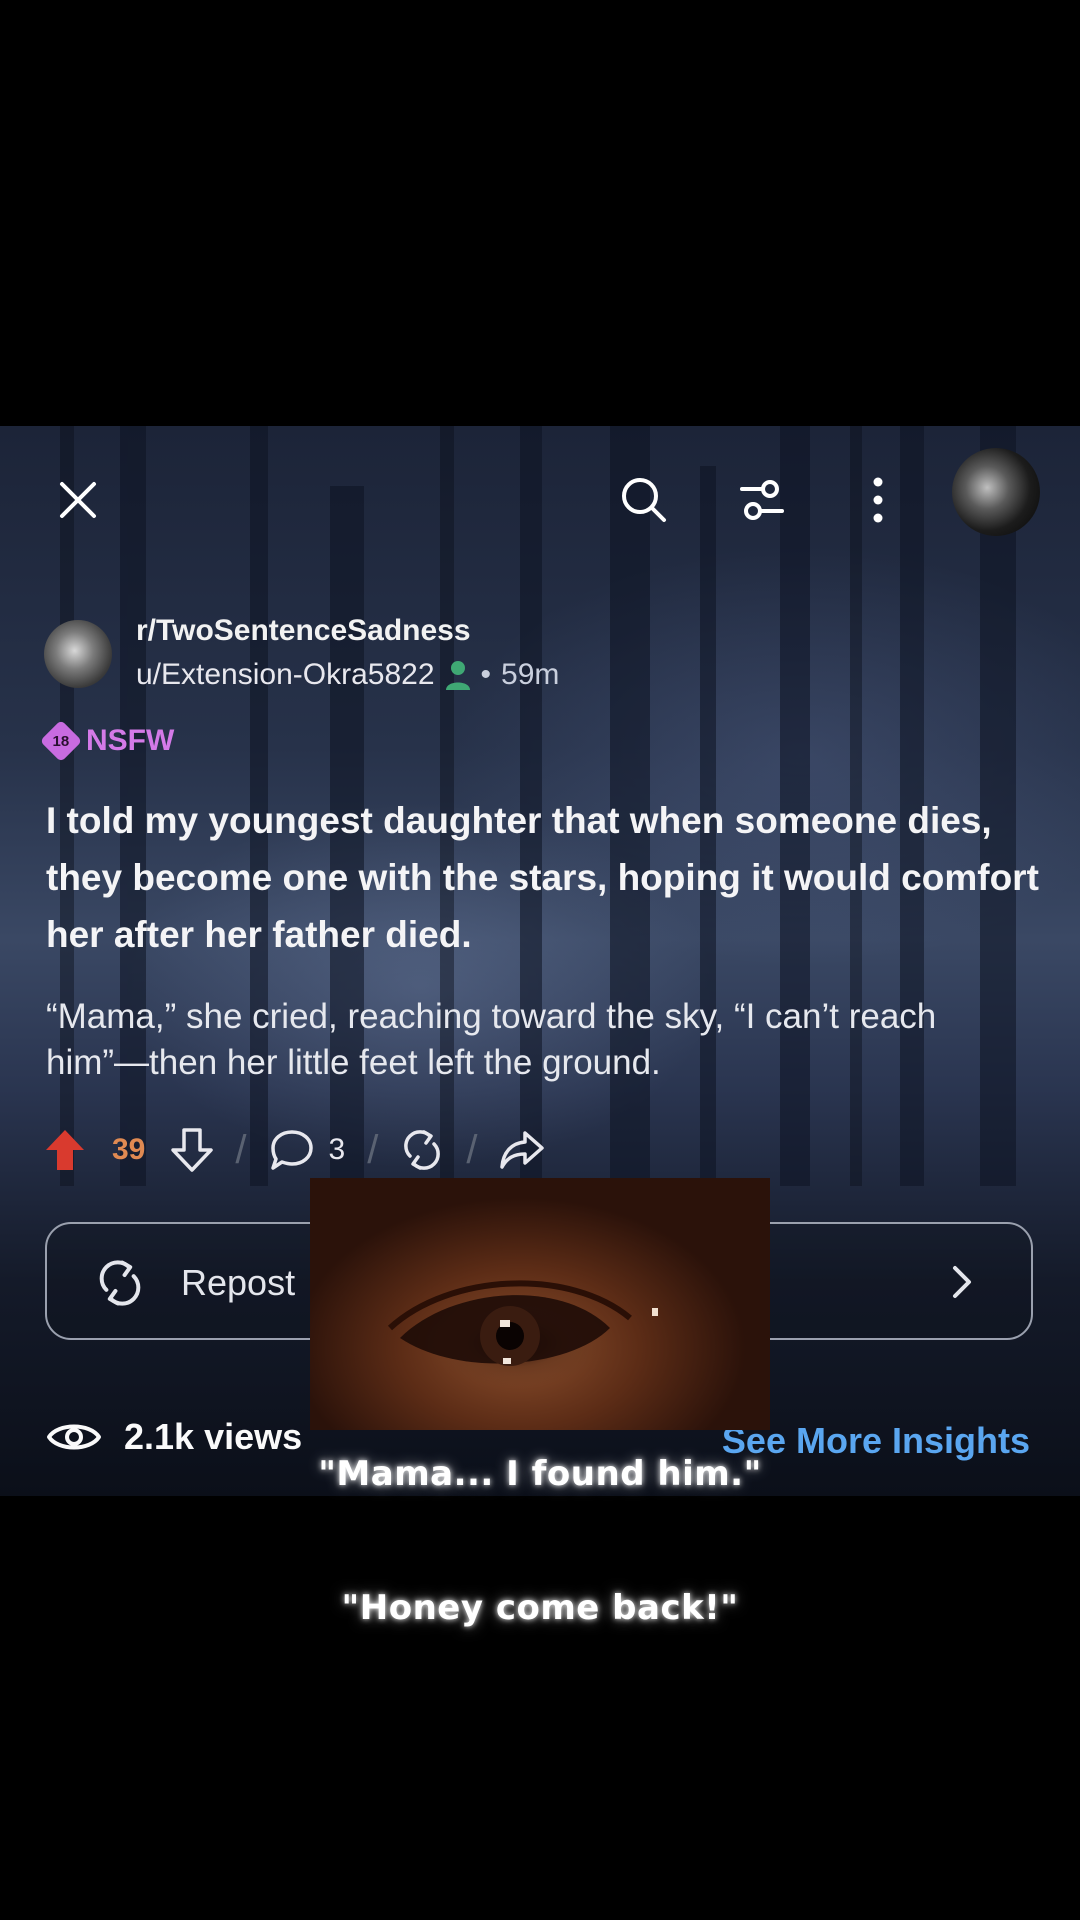 Image resolution: width=1080 pixels, height=1920 pixels. Describe the element at coordinates (540, 1474) in the screenshot. I see `caption-line-1: "Mama... I found him."` at that location.